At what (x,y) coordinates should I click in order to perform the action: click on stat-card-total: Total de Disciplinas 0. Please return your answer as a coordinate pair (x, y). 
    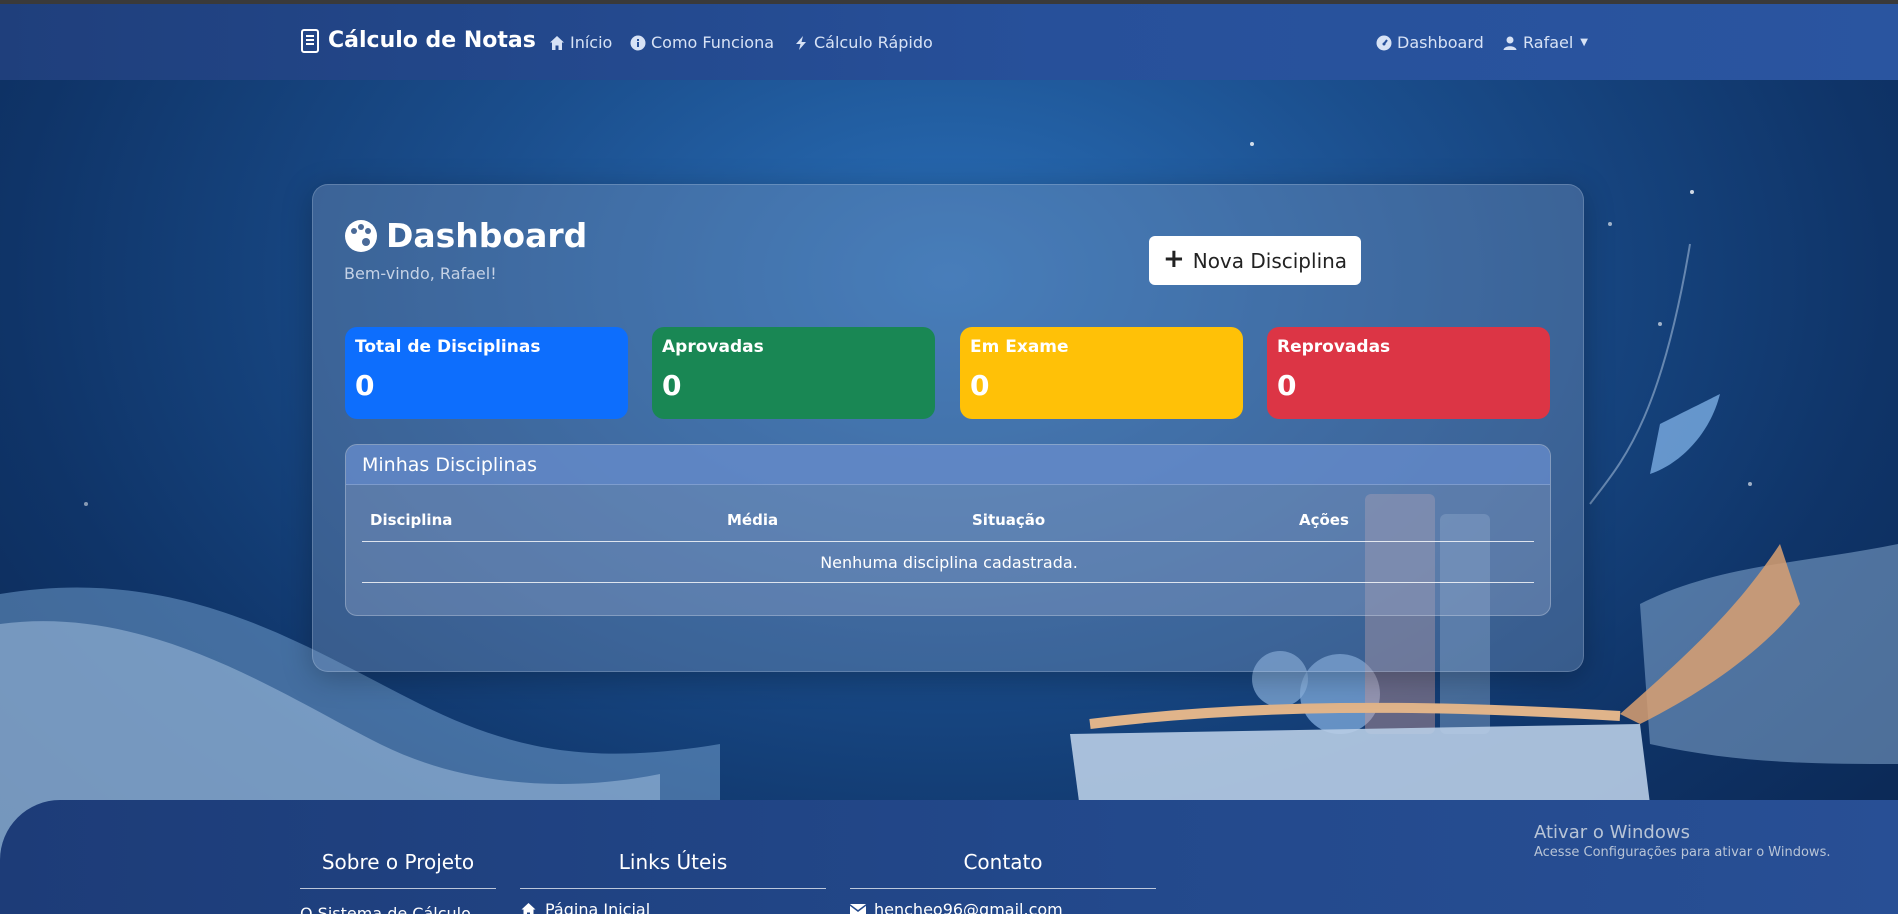
    Looking at the image, I should click on (486, 373).